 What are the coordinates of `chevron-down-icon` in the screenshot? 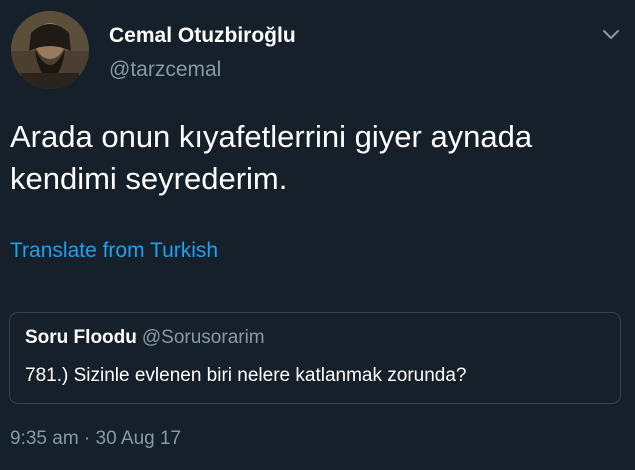 It's located at (611, 34).